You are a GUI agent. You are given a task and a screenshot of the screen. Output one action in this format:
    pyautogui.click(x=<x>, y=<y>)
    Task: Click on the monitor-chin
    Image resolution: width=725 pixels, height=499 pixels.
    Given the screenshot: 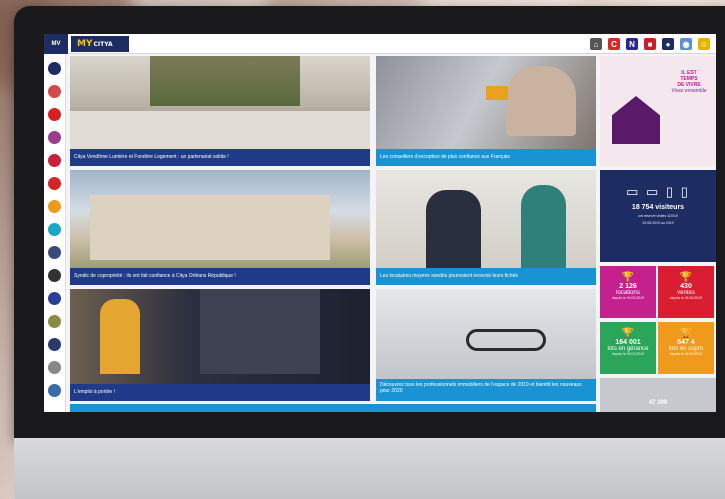 What is the action you would take?
    pyautogui.click(x=369, y=468)
    